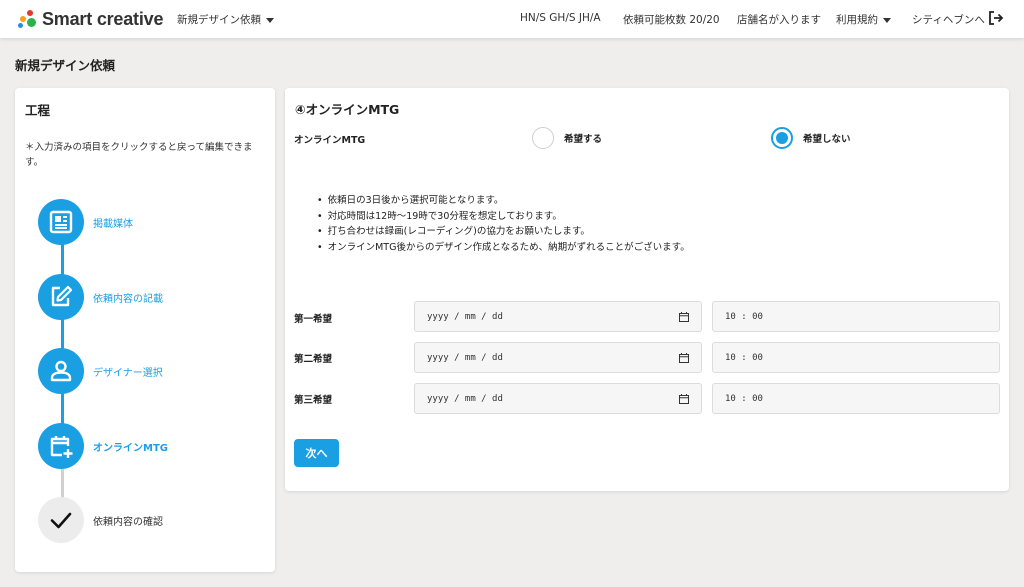  What do you see at coordinates (583, 139) in the screenshot?
I see `radio-label: 希望する` at bounding box center [583, 139].